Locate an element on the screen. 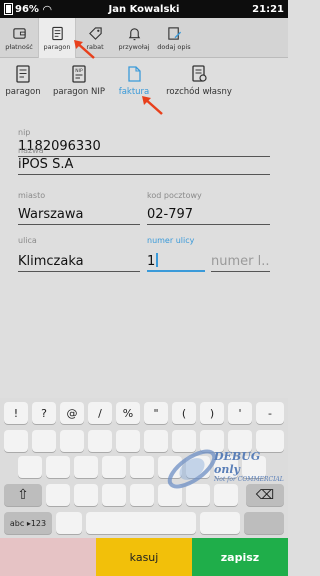  key: " is located at coordinates (156, 413).